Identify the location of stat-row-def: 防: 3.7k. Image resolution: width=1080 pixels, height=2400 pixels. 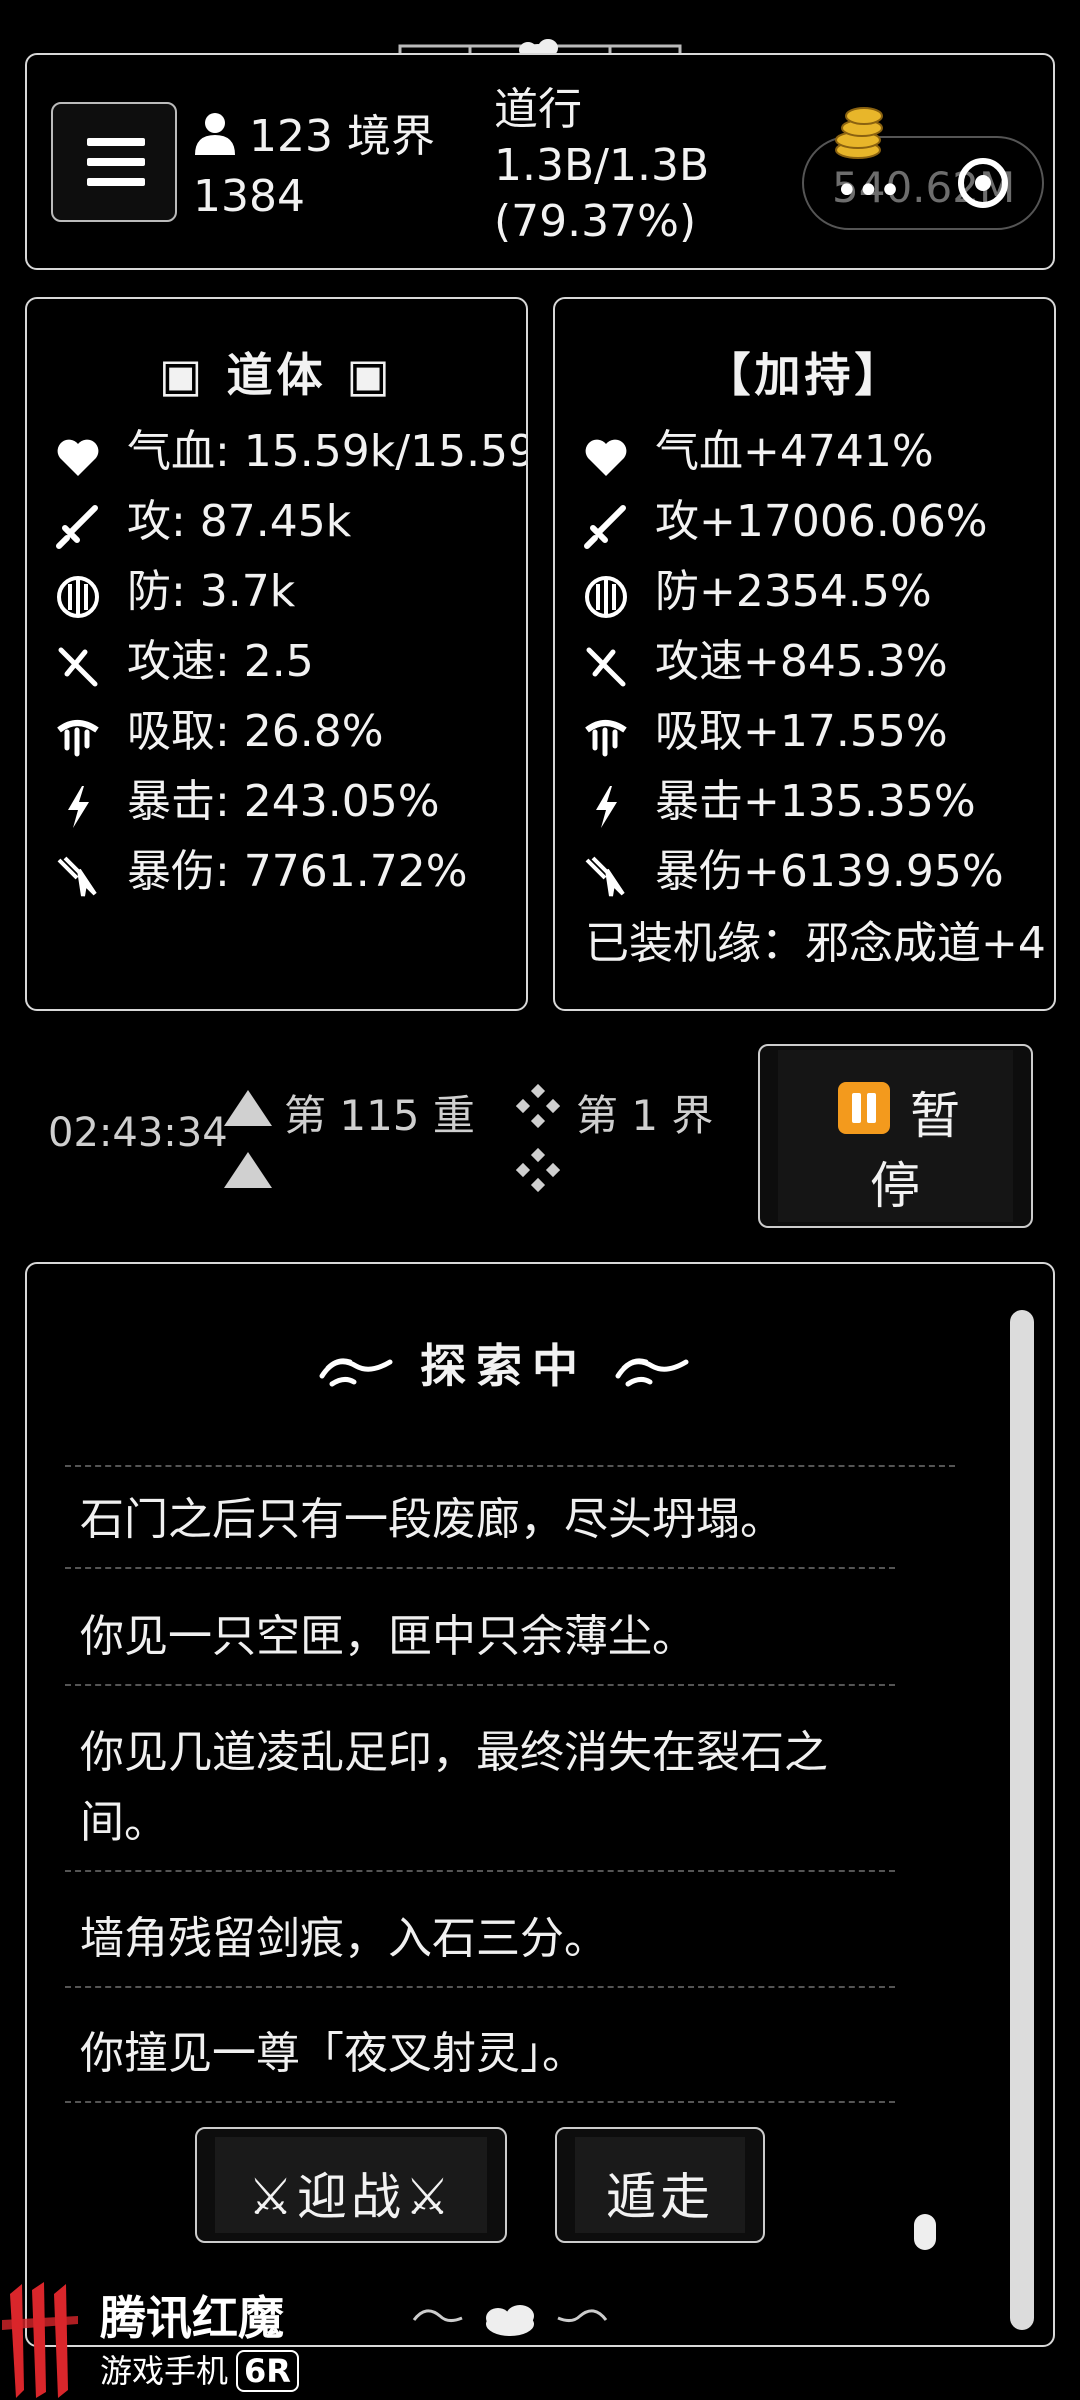
(175, 592).